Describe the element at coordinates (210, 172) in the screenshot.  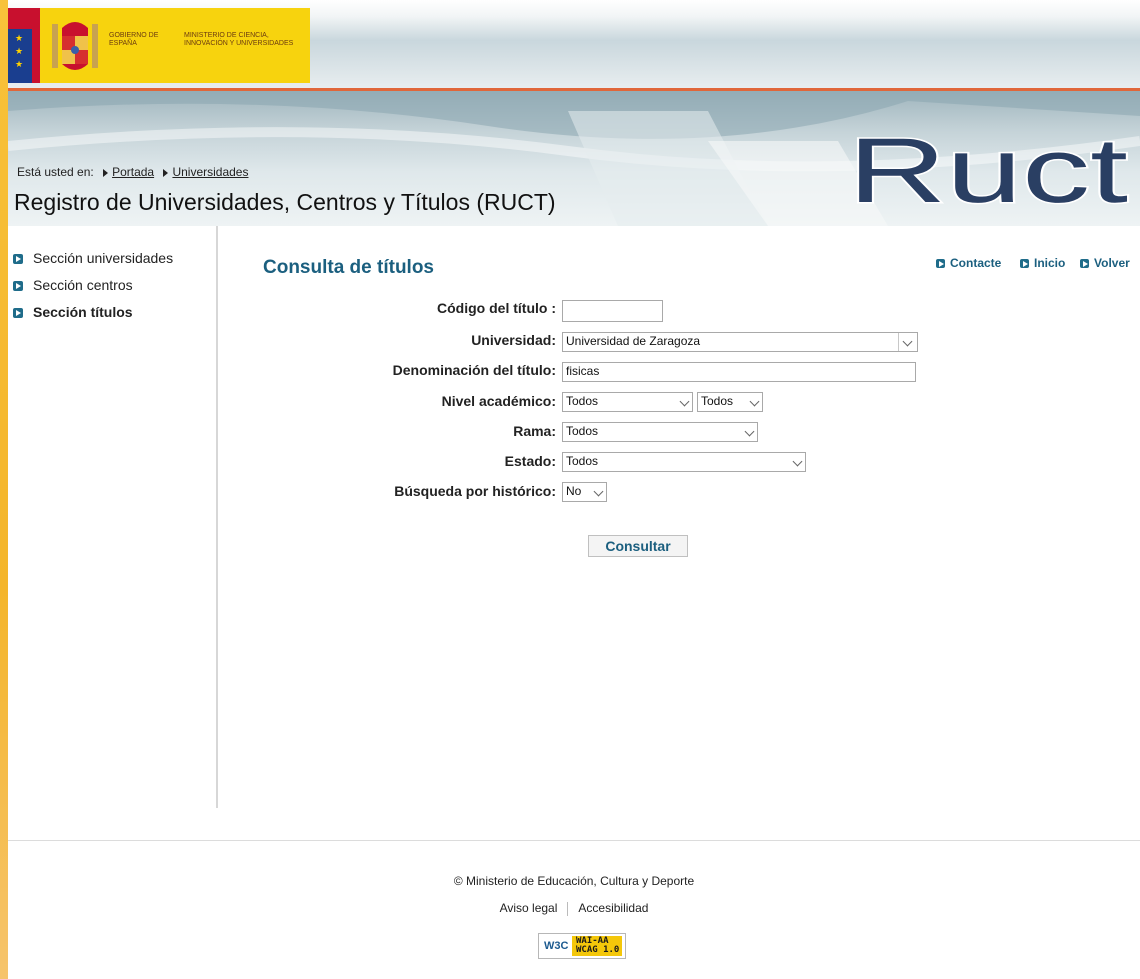
I see `breadcrumb-link-universidades: Universidades` at that location.